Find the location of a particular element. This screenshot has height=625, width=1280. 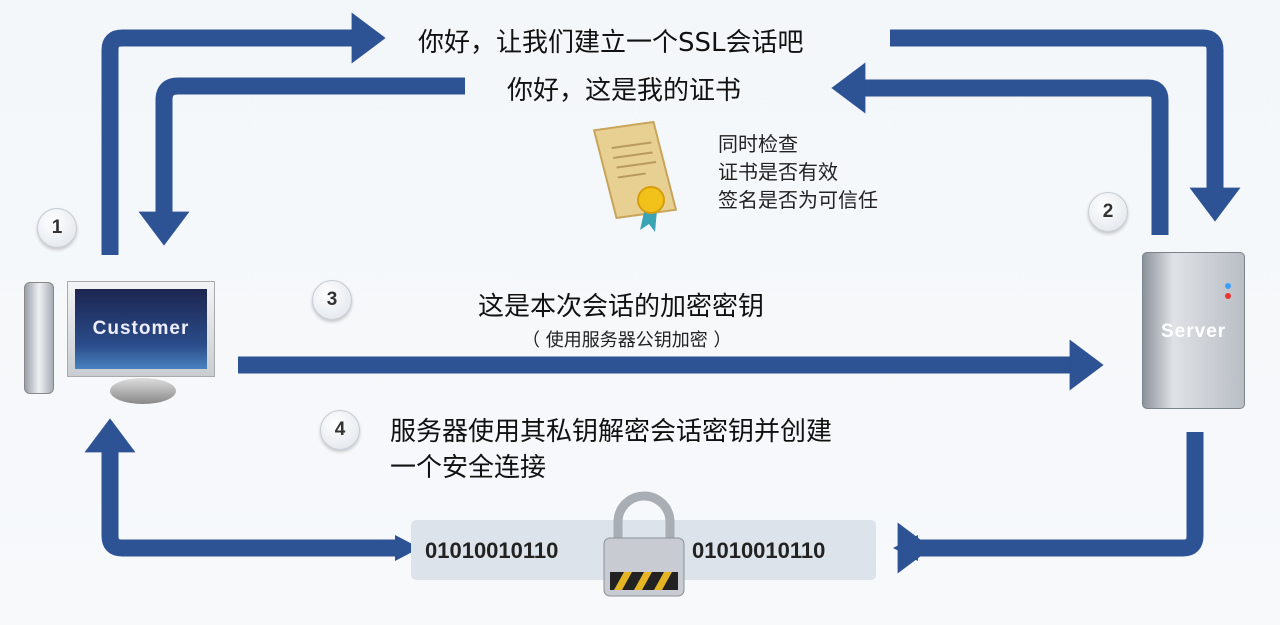

step1-message: 你好，让我们建立一个SSL会话吧 is located at coordinates (611, 43).